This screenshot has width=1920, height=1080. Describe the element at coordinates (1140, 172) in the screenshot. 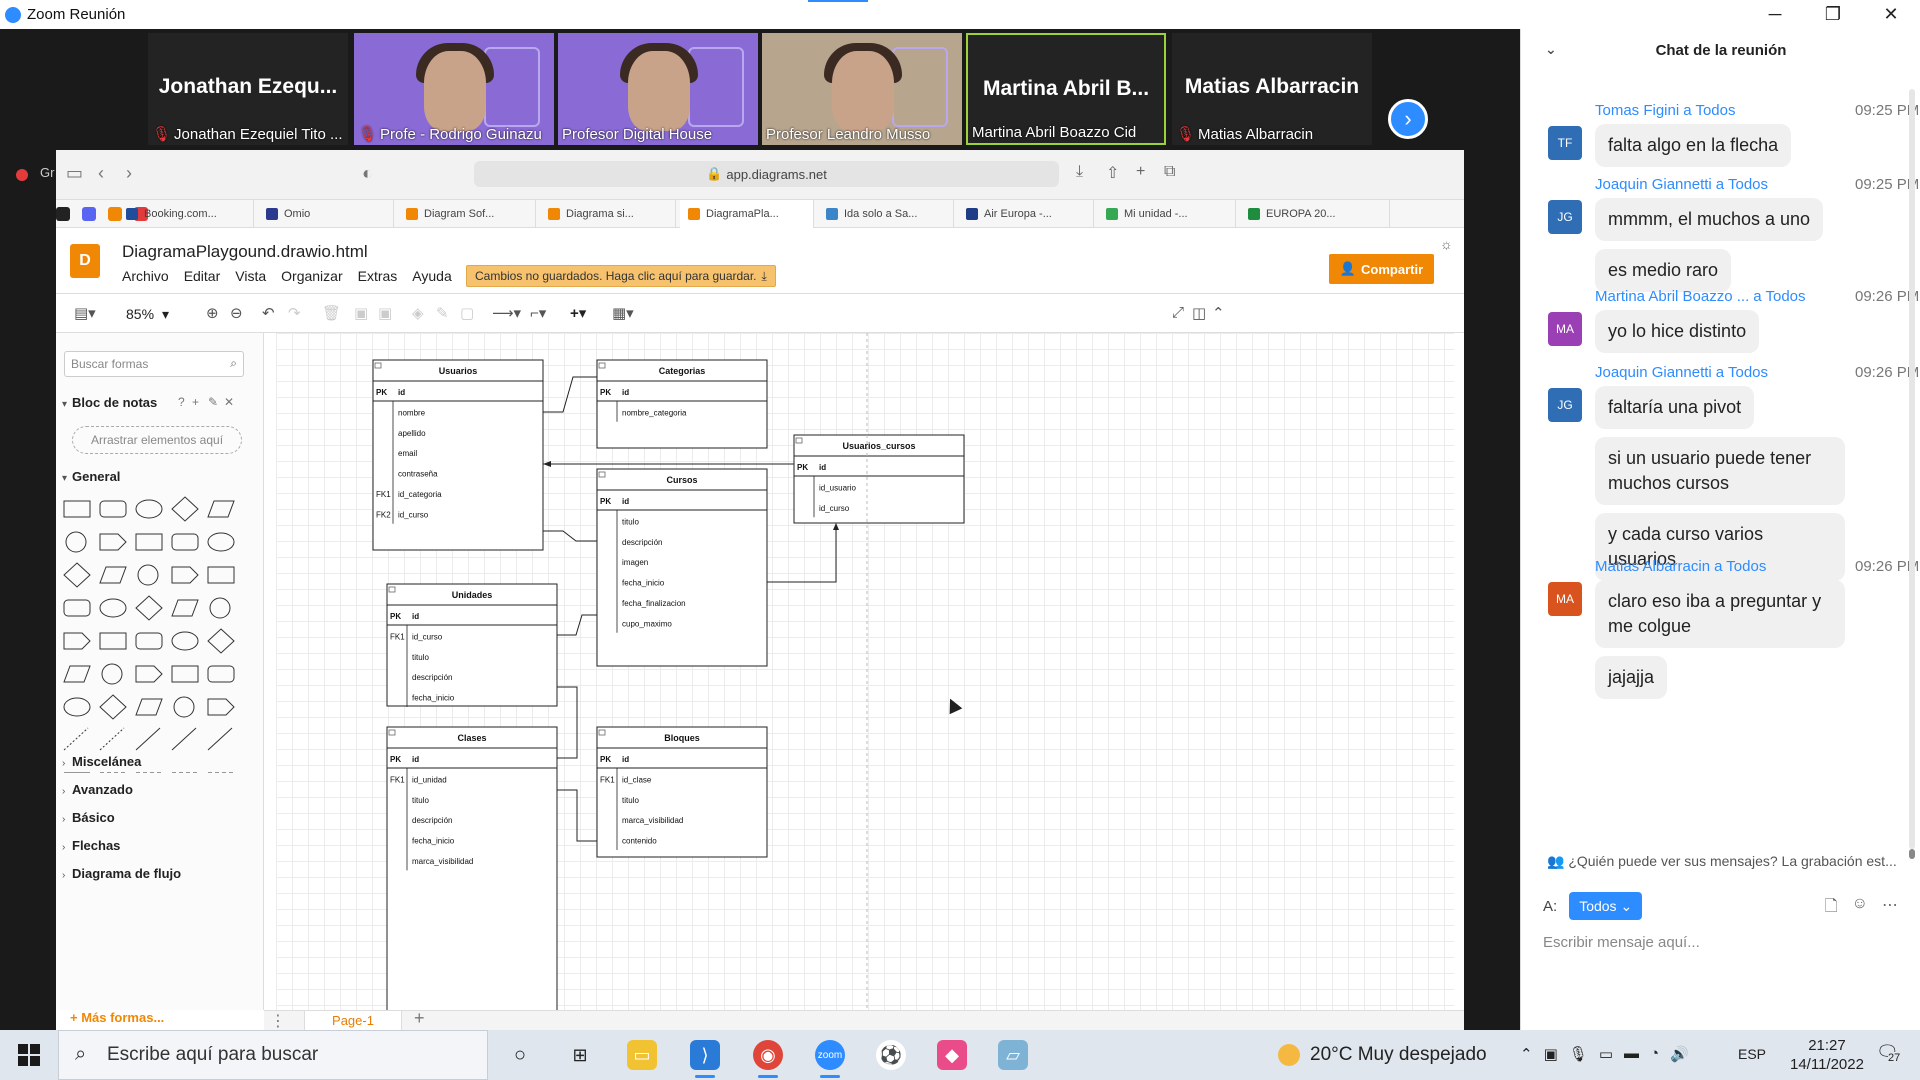

I see `new-tab-icon: +` at that location.